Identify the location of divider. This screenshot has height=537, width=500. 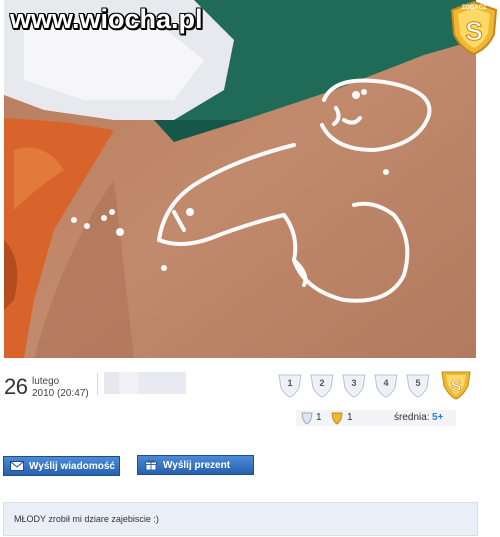
(97, 384).